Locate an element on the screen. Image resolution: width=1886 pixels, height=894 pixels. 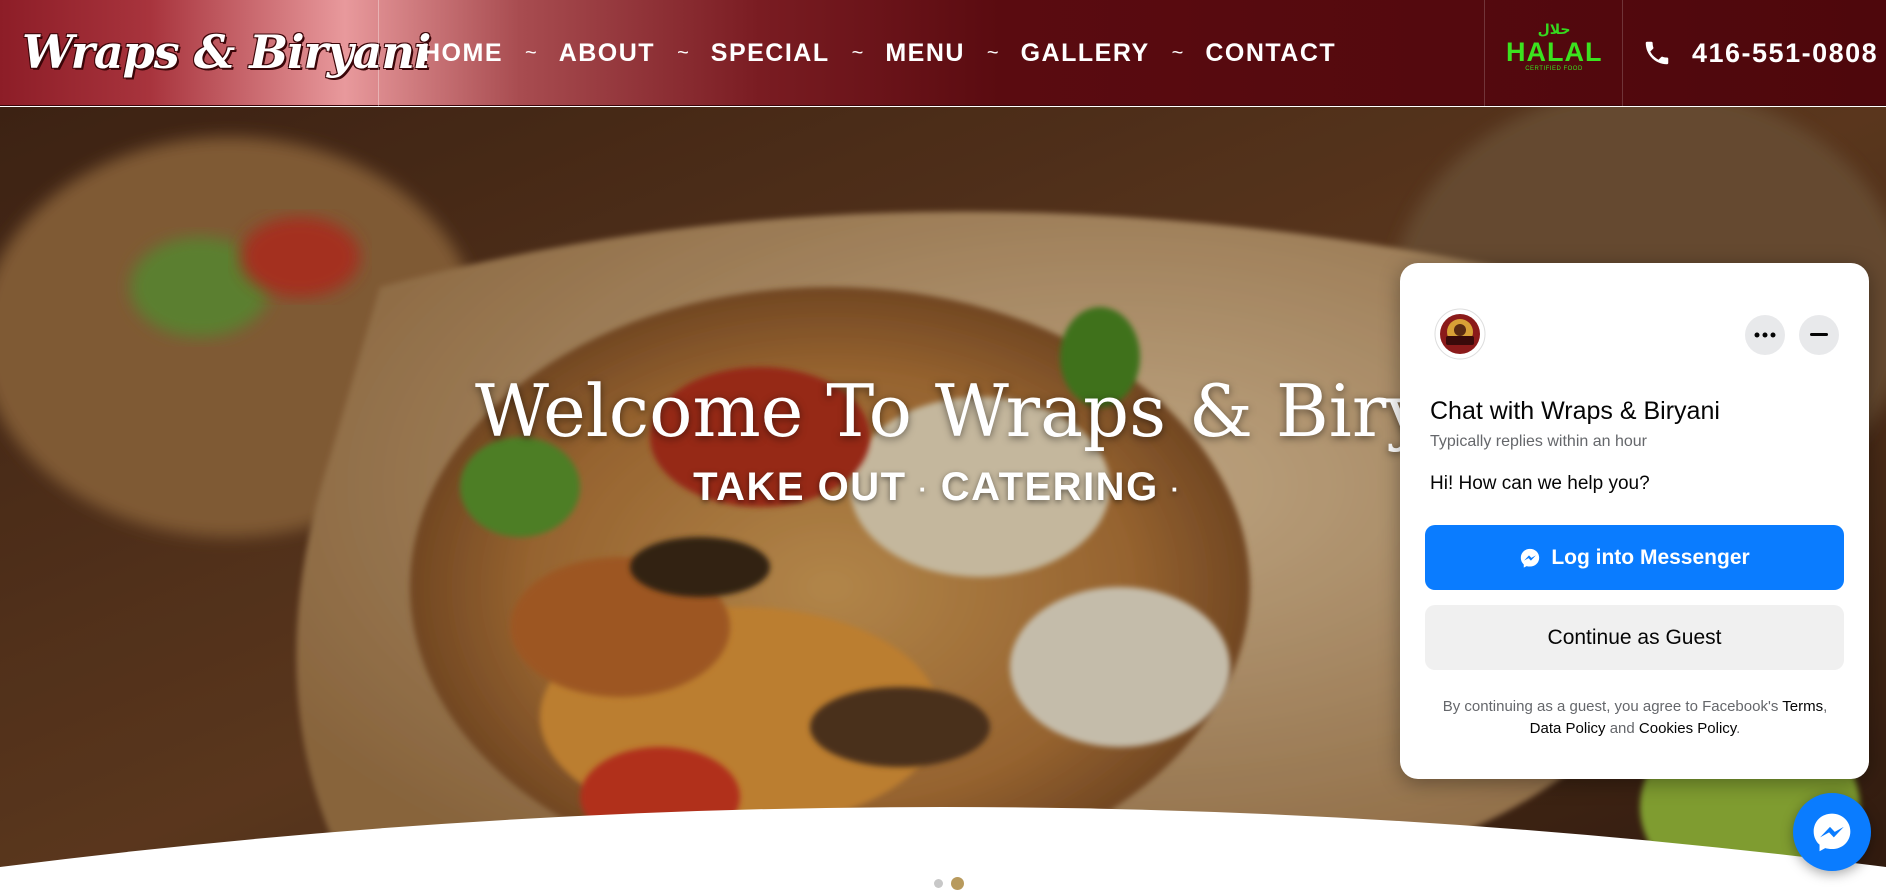
nav-special: SPECIAL is located at coordinates (770, 53).